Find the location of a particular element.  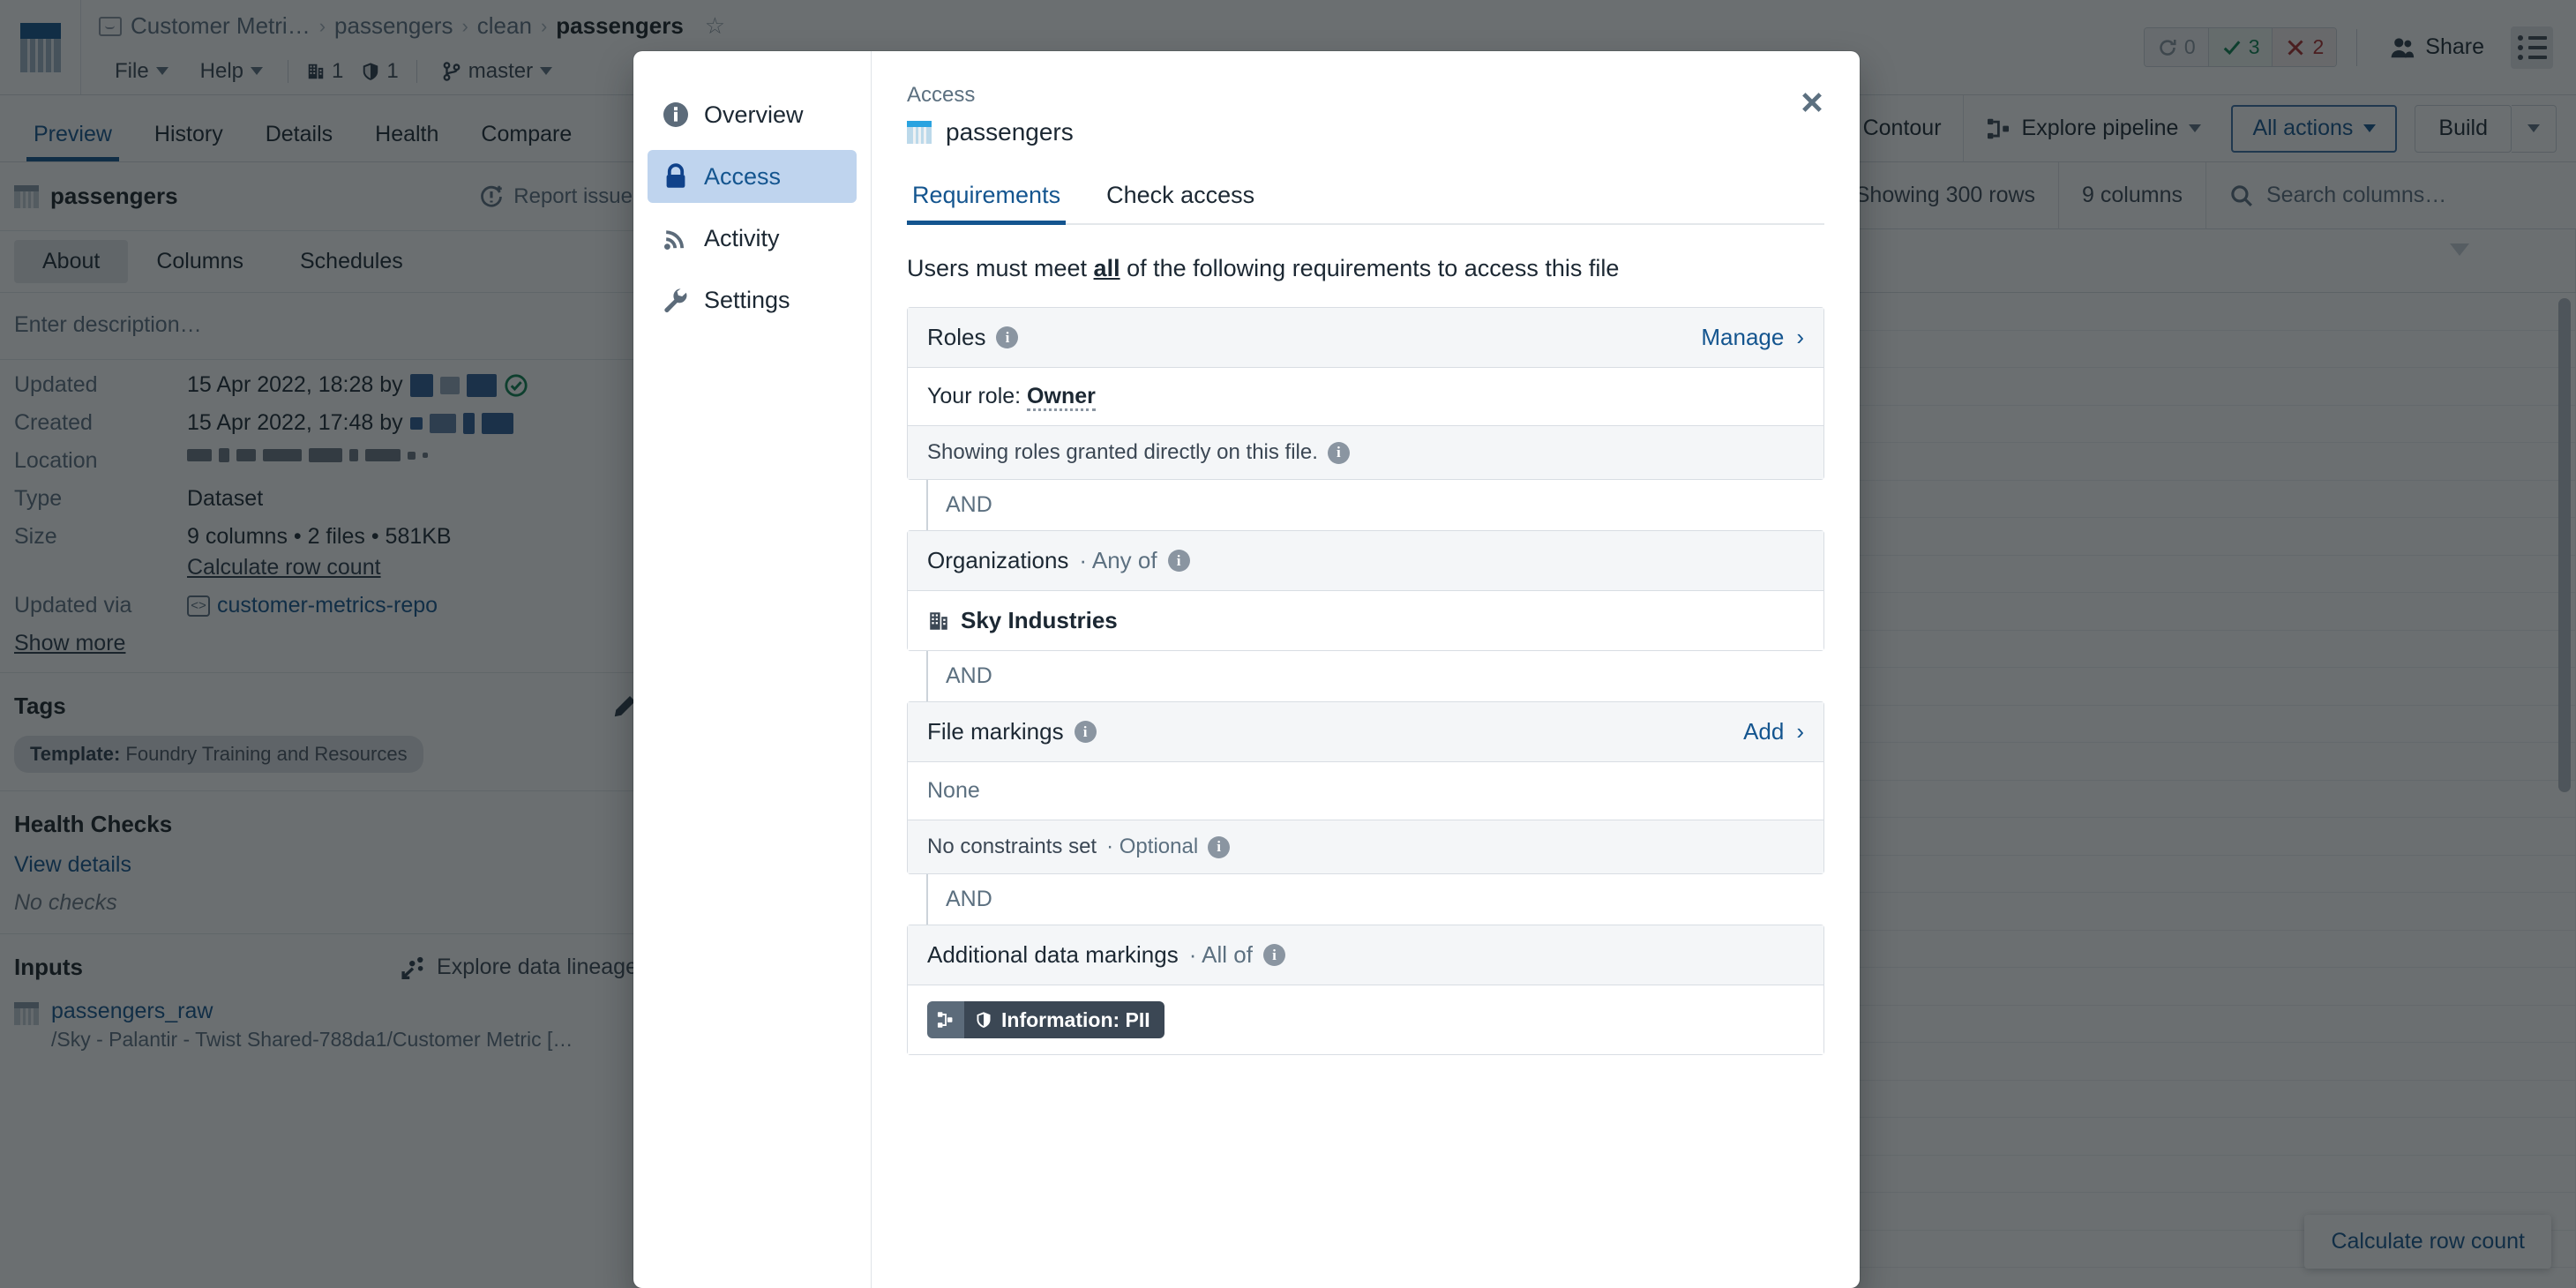

organizations-qualifier: · Any of is located at coordinates (1118, 560).